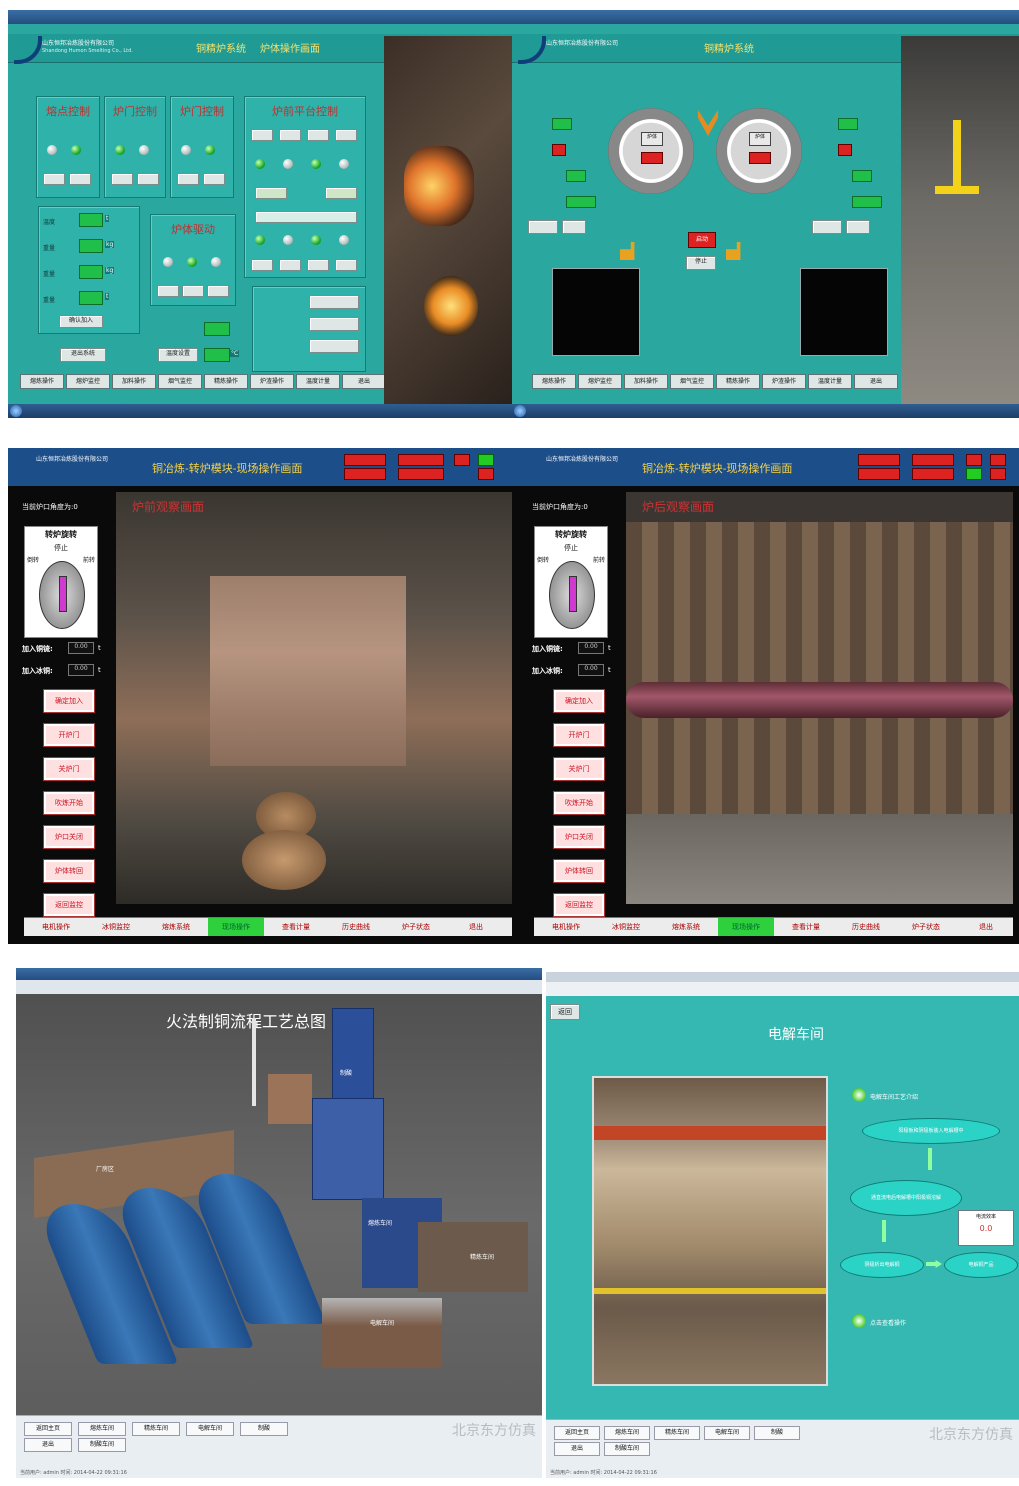 The height and width of the screenshot is (1486, 1019). Describe the element at coordinates (272, 381) in the screenshot. I see `nav-button: 炉渣操作` at that location.